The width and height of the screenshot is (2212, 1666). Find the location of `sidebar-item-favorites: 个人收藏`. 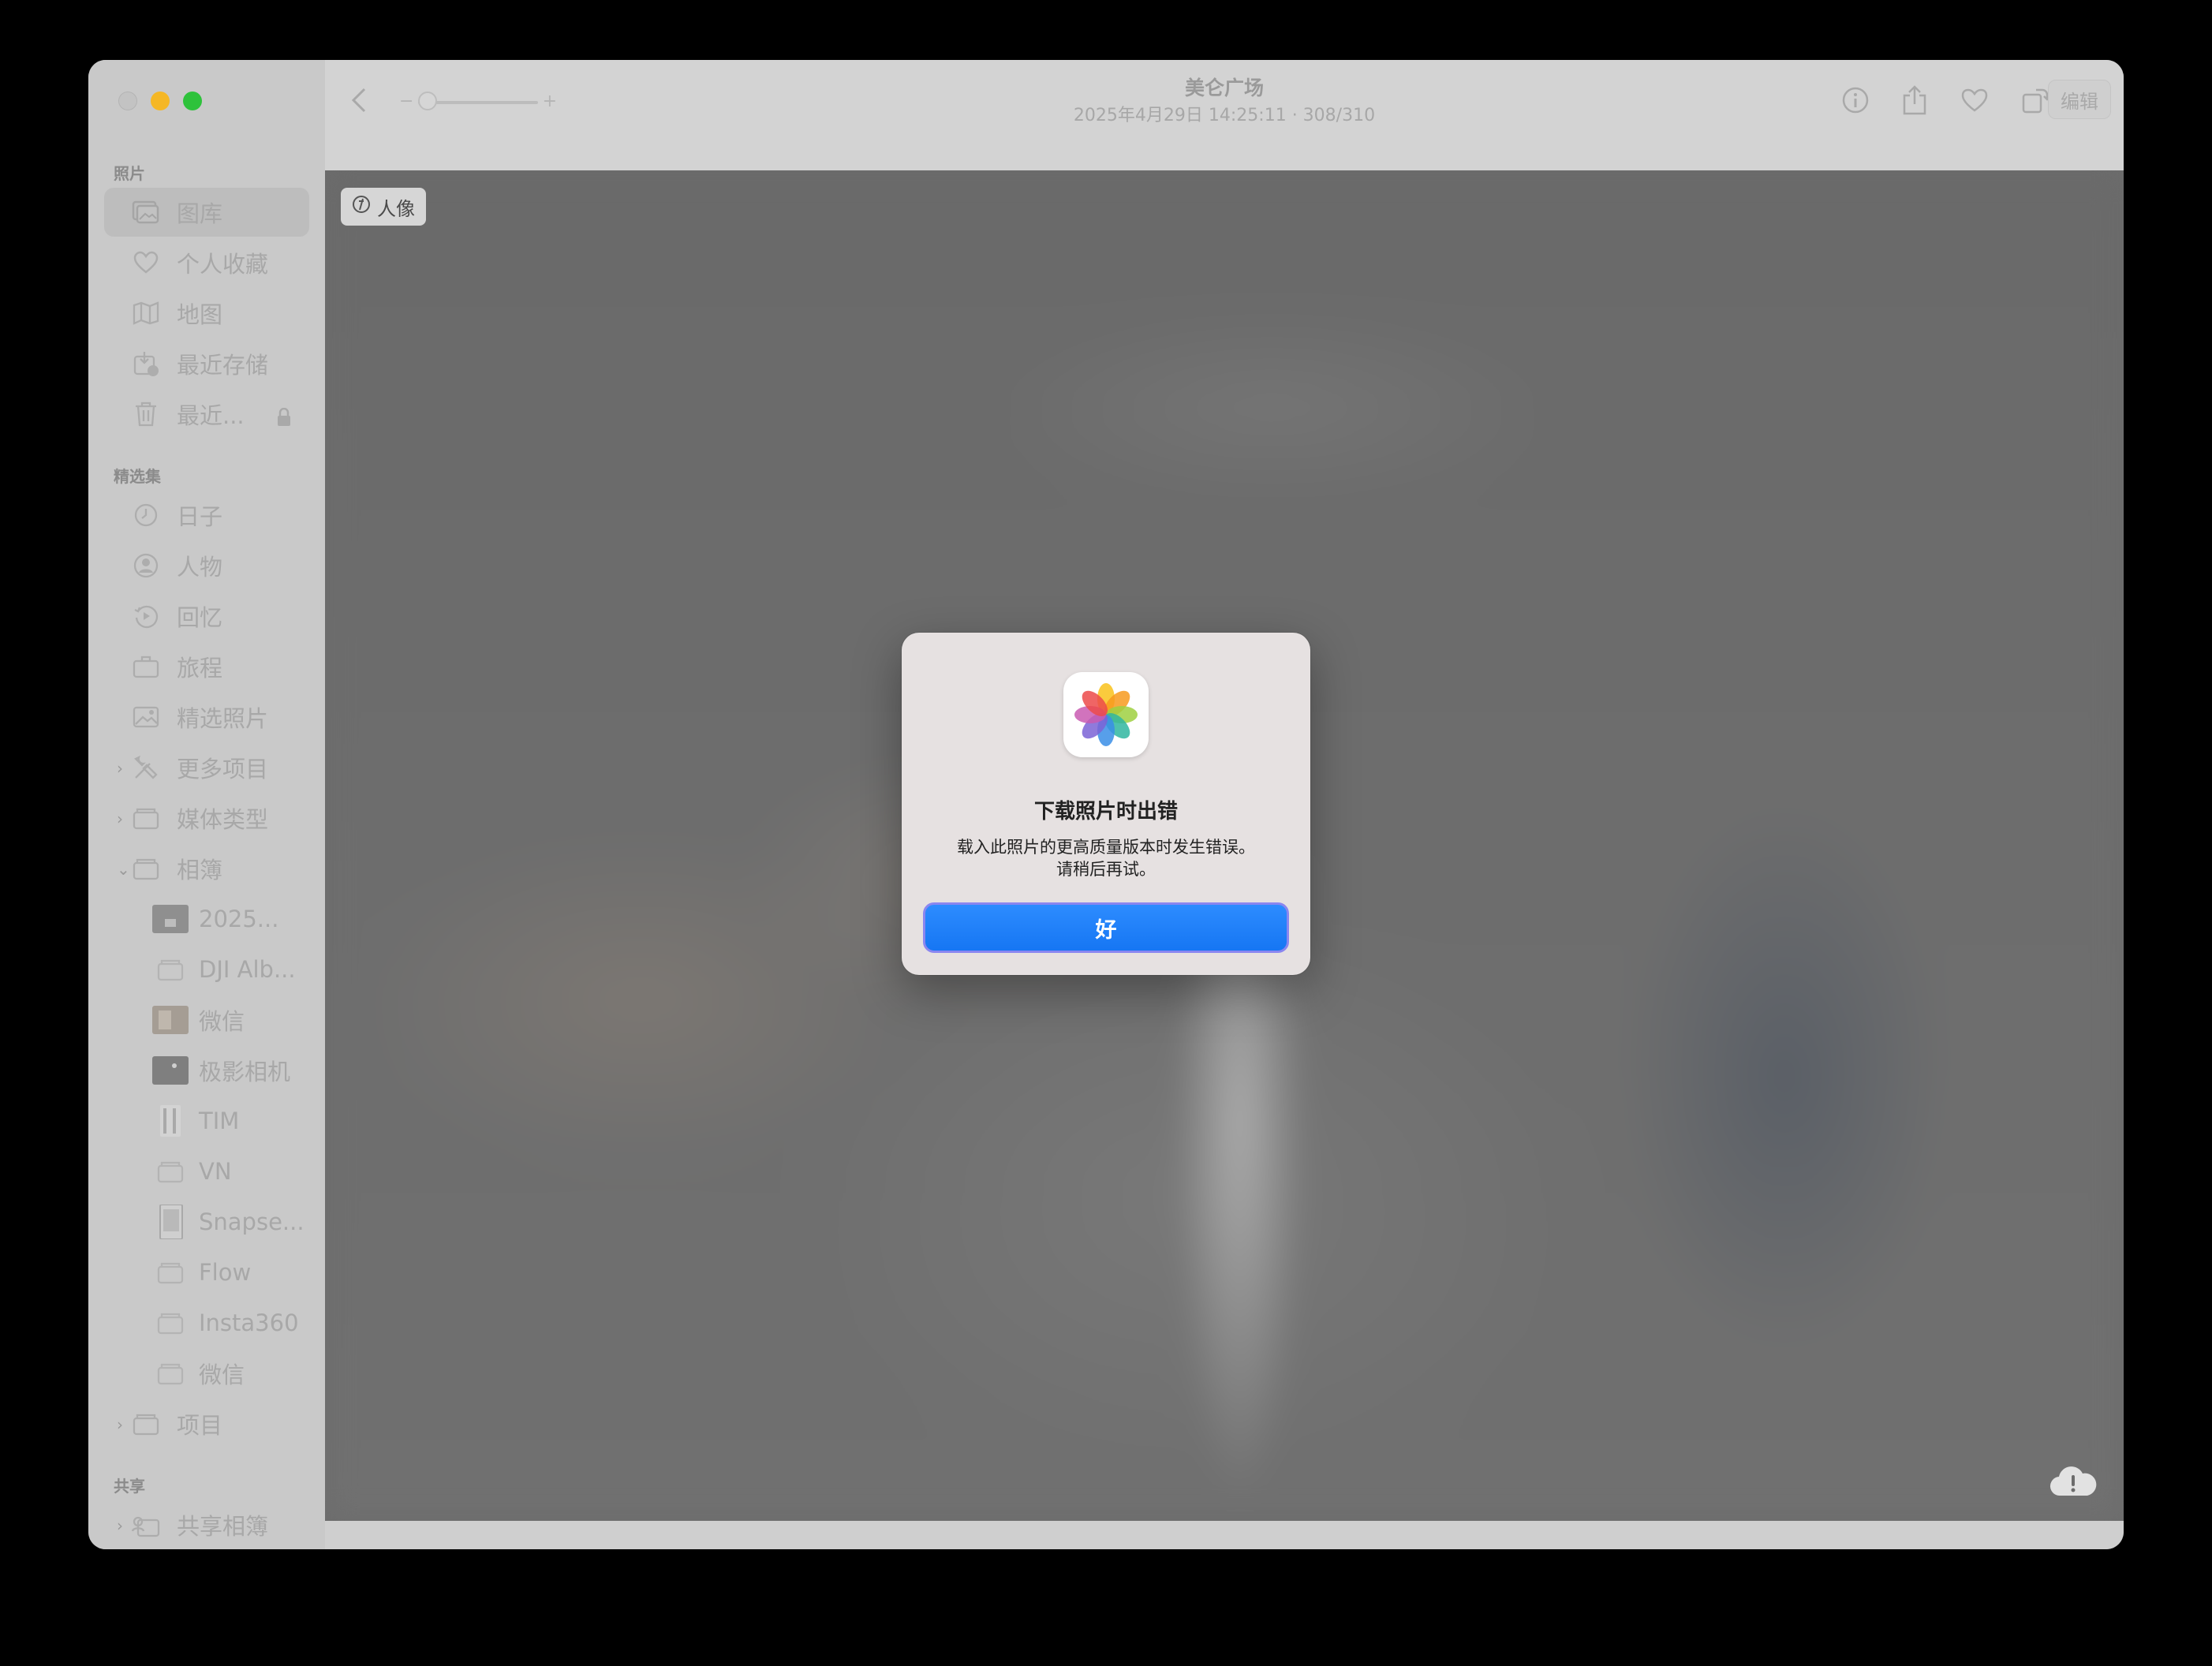

sidebar-item-favorites: 个人收藏 is located at coordinates (206, 262).